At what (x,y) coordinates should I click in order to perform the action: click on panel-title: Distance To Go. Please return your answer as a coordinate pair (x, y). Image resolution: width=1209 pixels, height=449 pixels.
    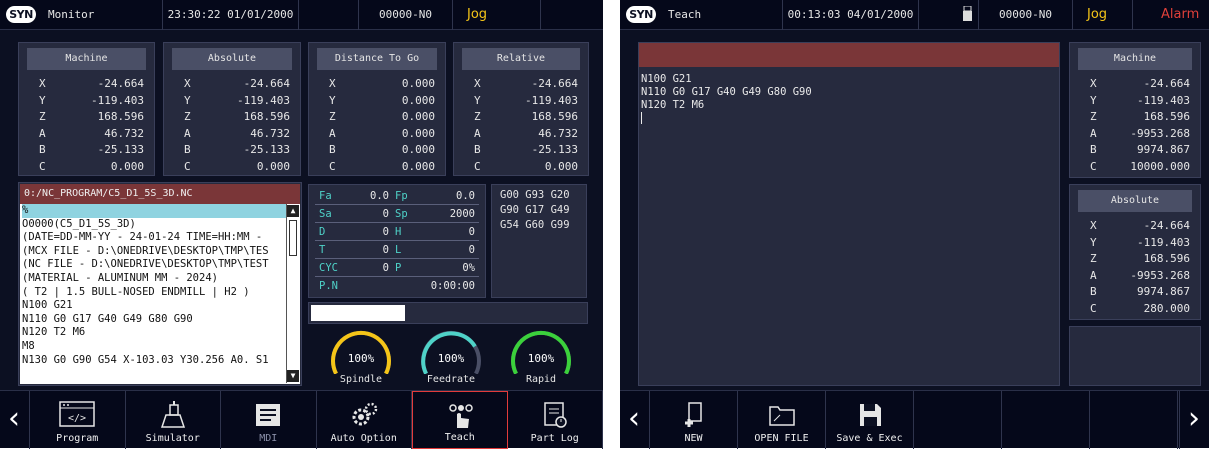
    Looking at the image, I should click on (377, 59).